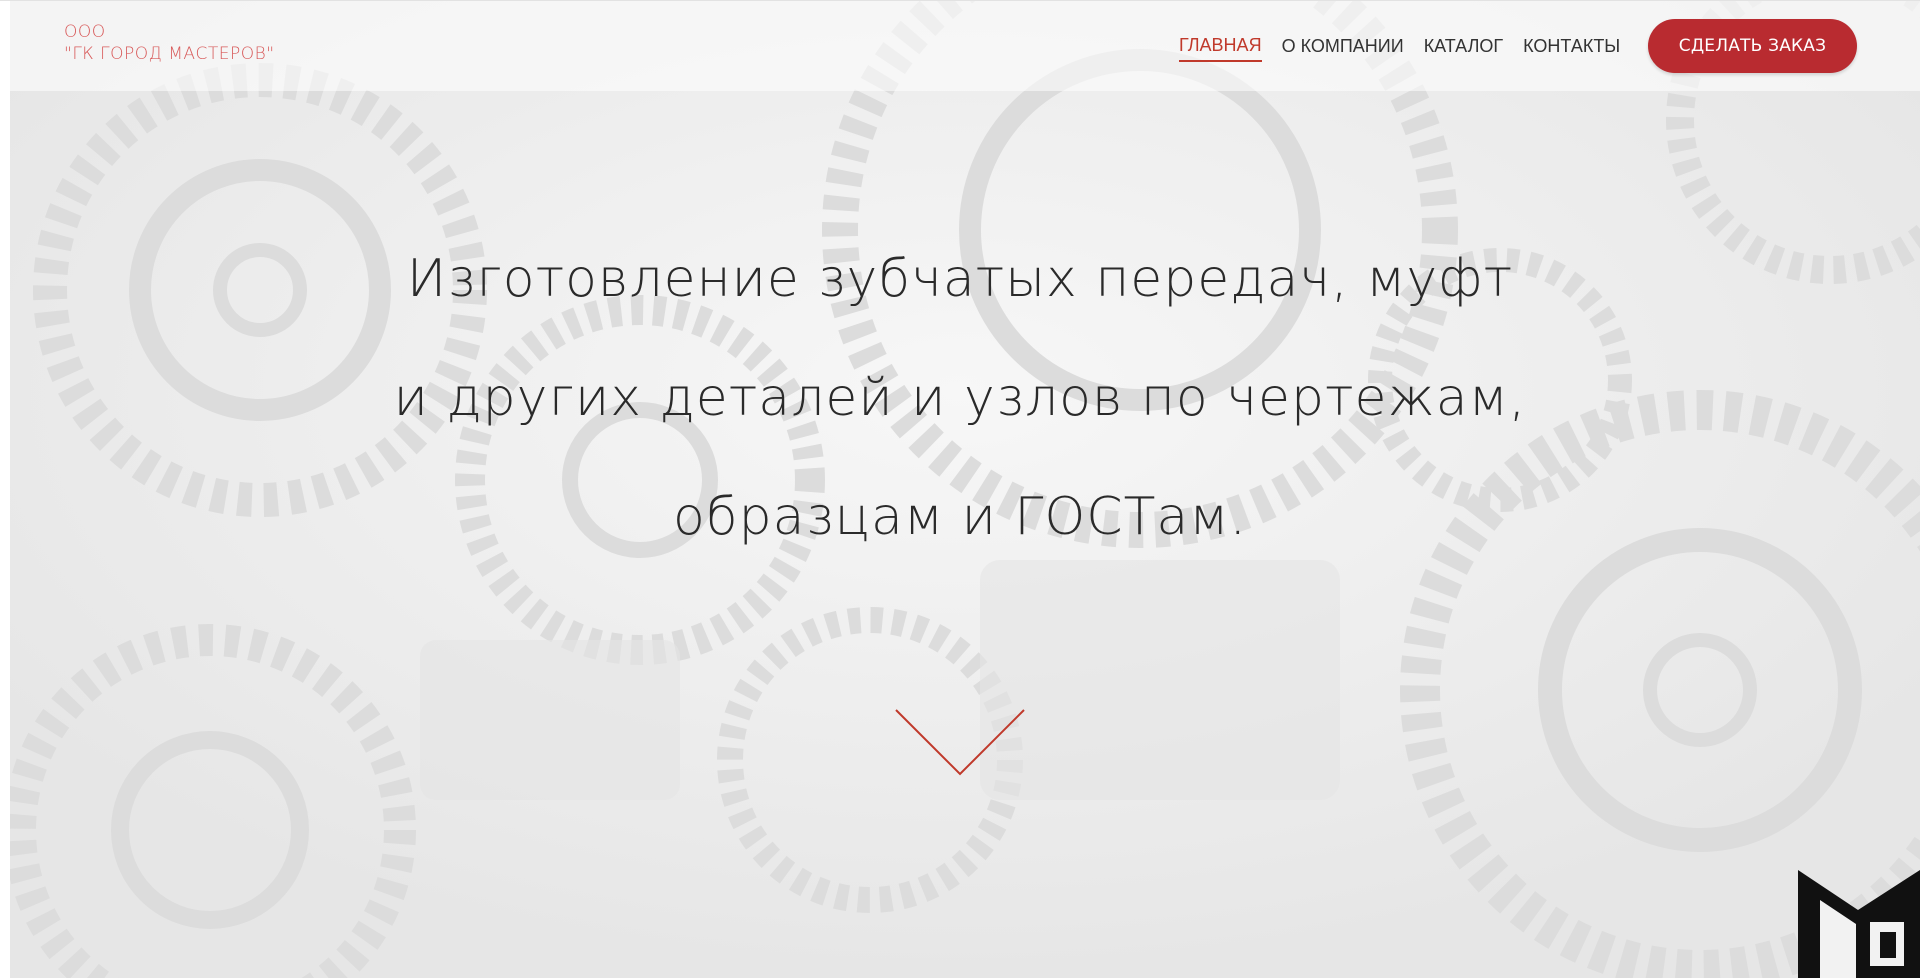 Image resolution: width=1920 pixels, height=978 pixels. What do you see at coordinates (169, 43) in the screenshot?
I see `company-logo: ООО "ГК ГОРОД МАСТЕРОВ"` at bounding box center [169, 43].